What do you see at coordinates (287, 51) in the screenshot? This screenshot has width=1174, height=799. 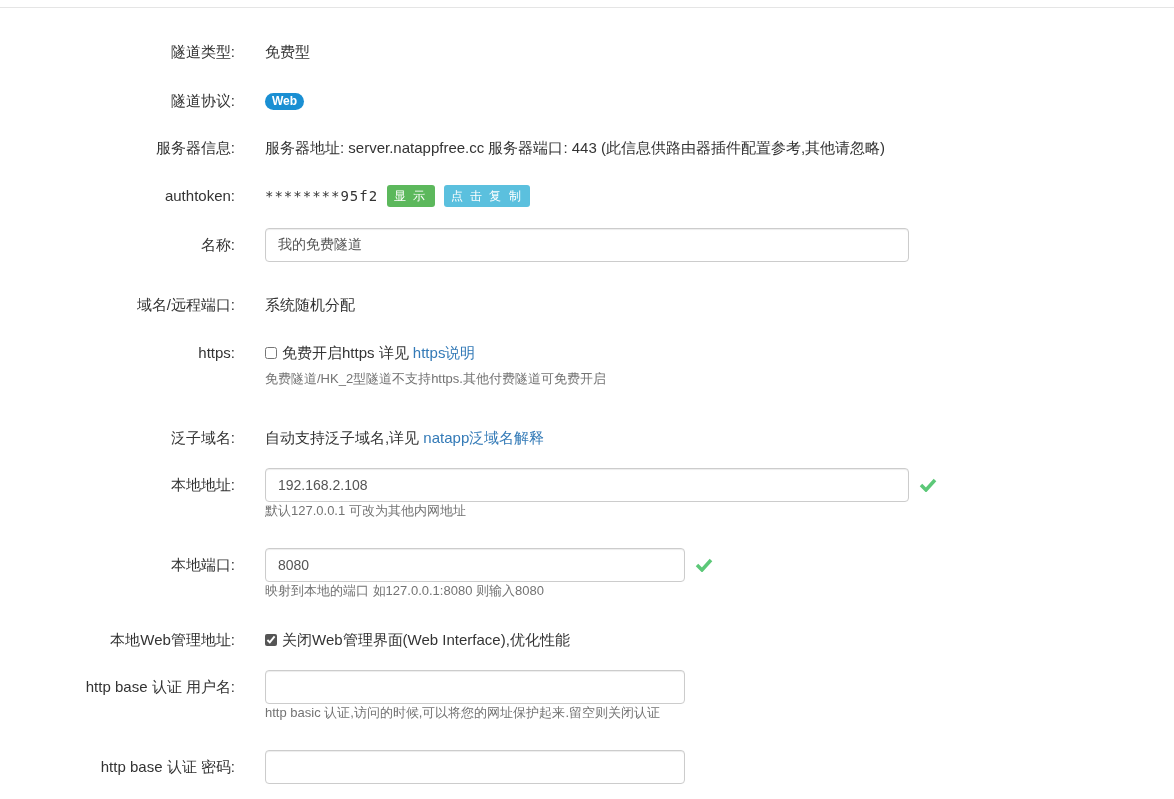 I see `field-value: 免费型` at bounding box center [287, 51].